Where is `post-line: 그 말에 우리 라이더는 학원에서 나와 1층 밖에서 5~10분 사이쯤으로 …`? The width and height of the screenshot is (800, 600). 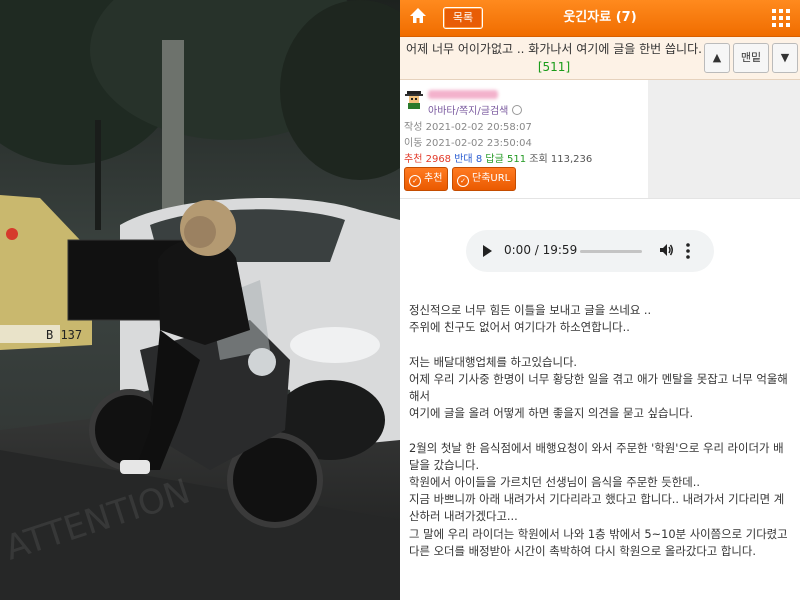 post-line: 그 말에 우리 라이더는 학원에서 나와 1층 밖에서 5~10분 사이쯤으로 … is located at coordinates (598, 533).